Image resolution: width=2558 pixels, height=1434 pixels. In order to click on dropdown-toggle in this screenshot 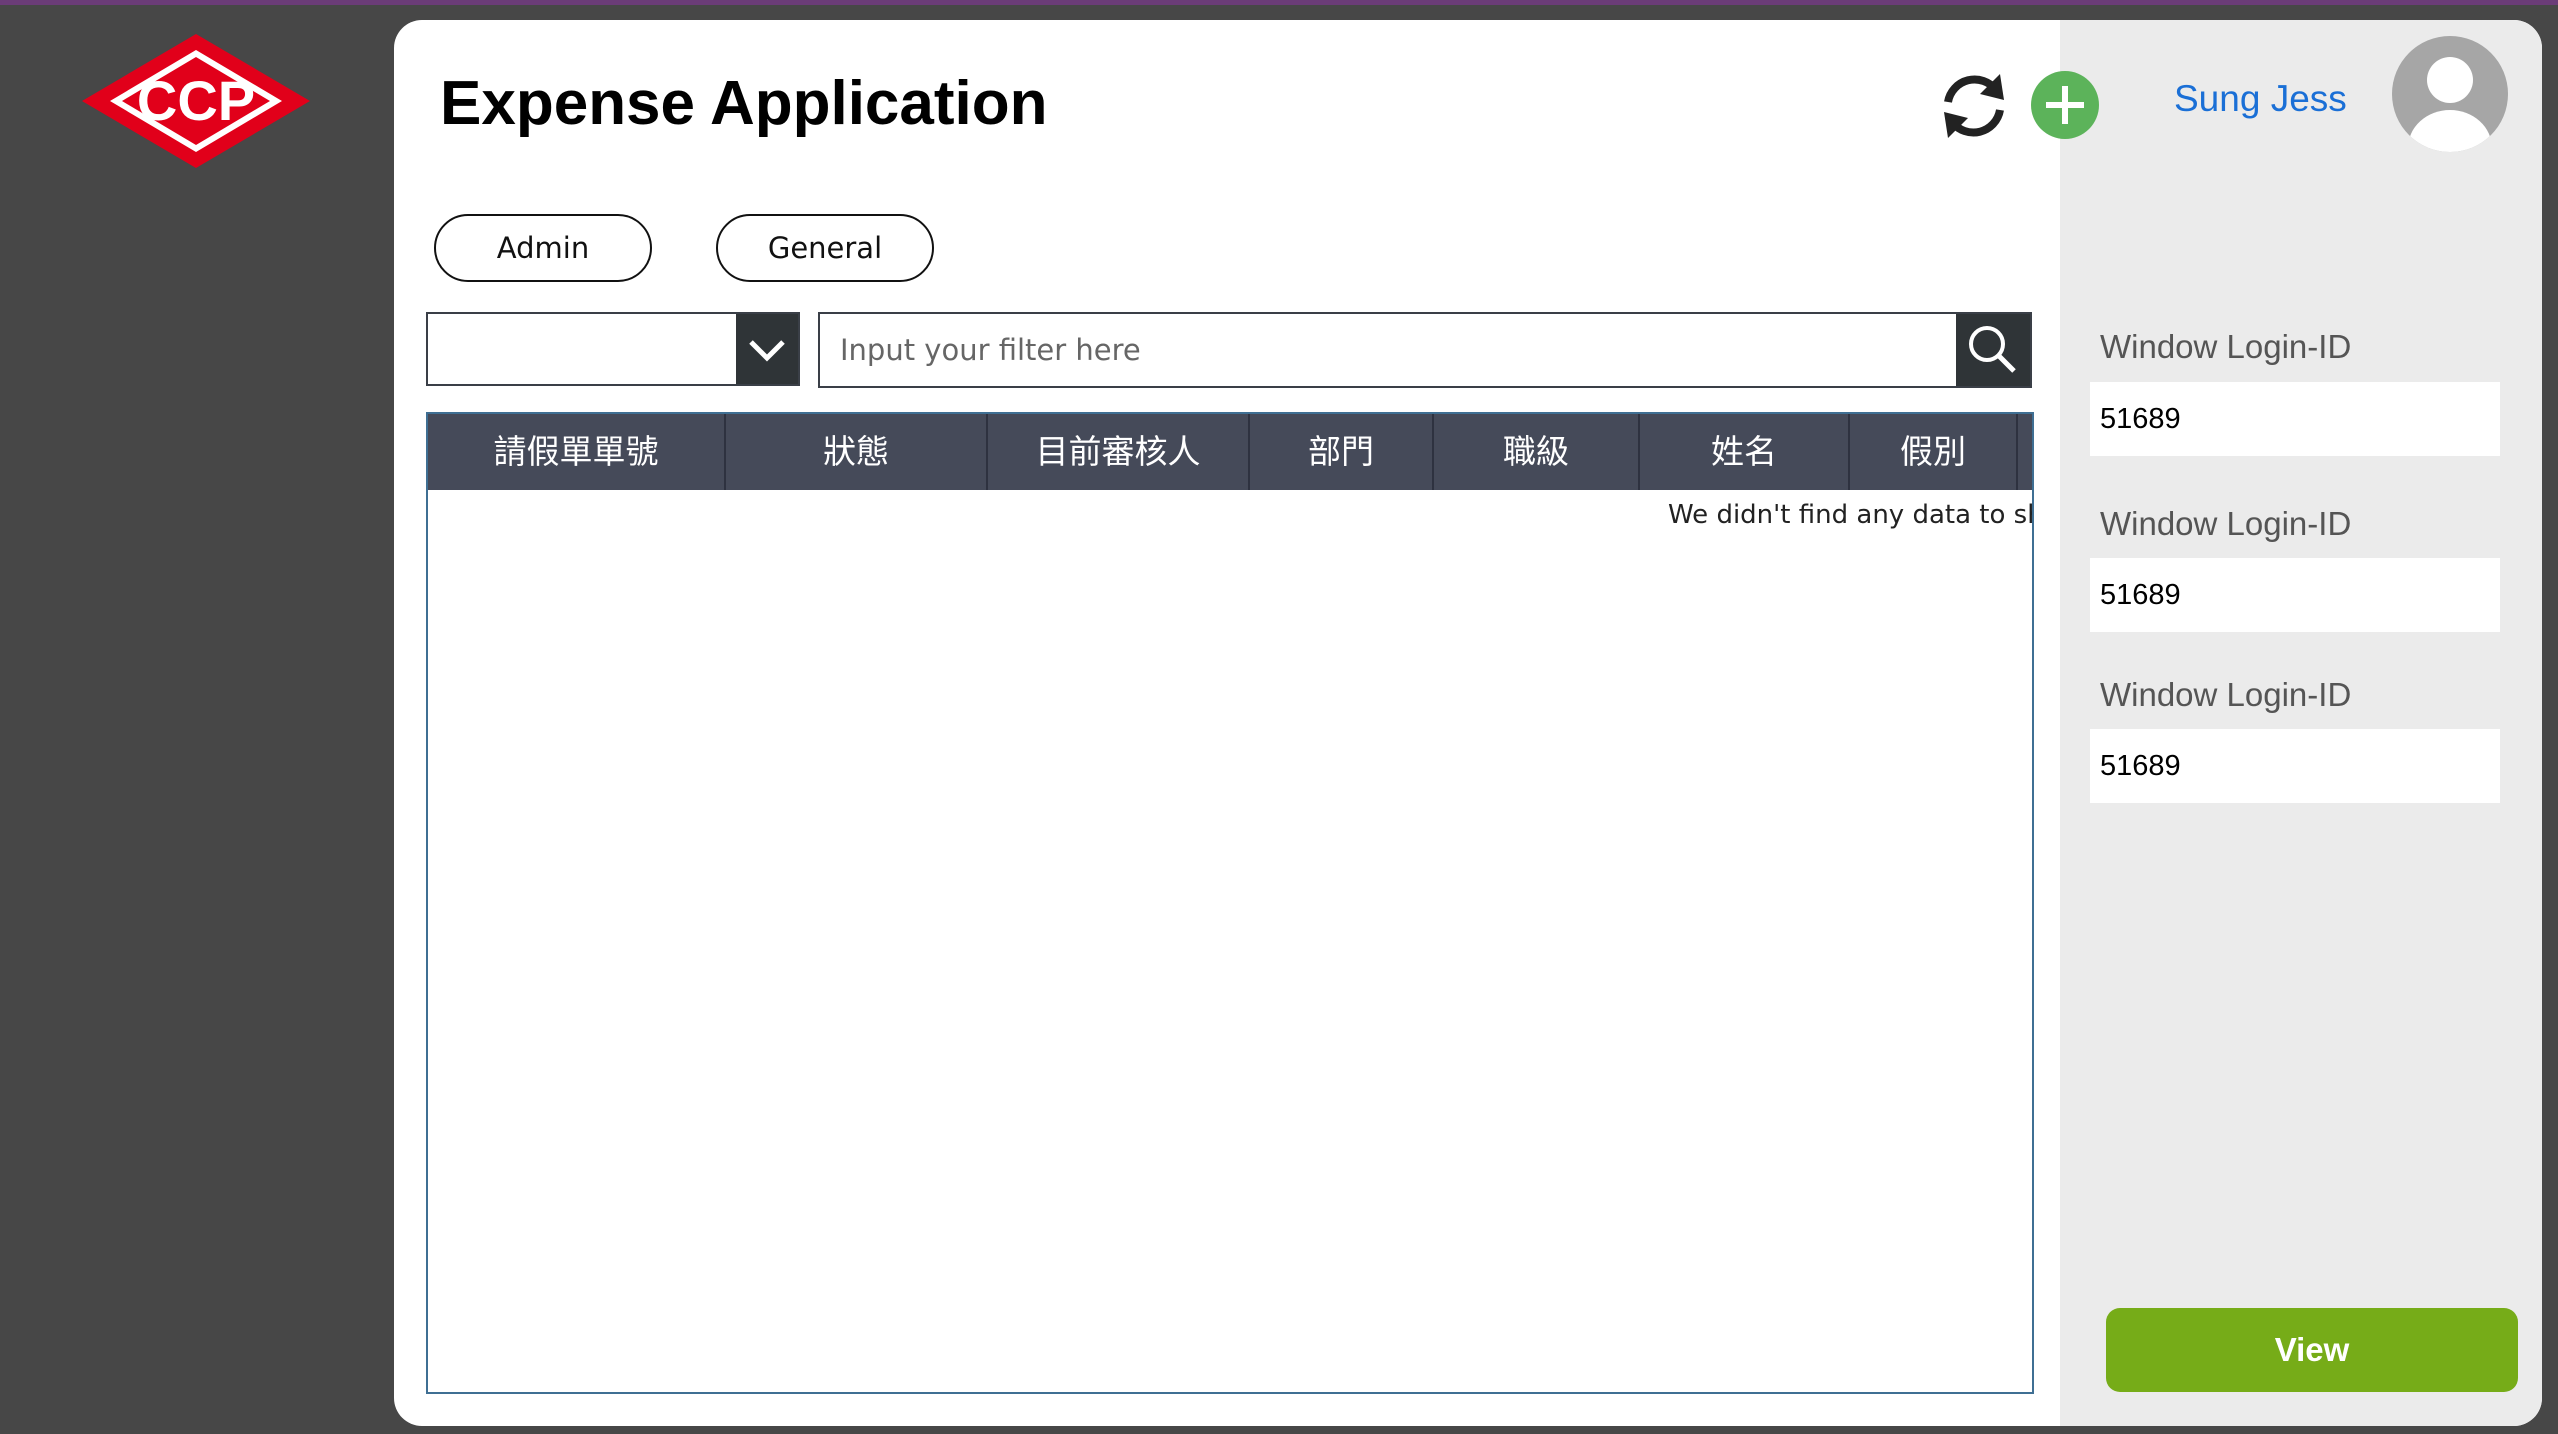, I will do `click(767, 349)`.